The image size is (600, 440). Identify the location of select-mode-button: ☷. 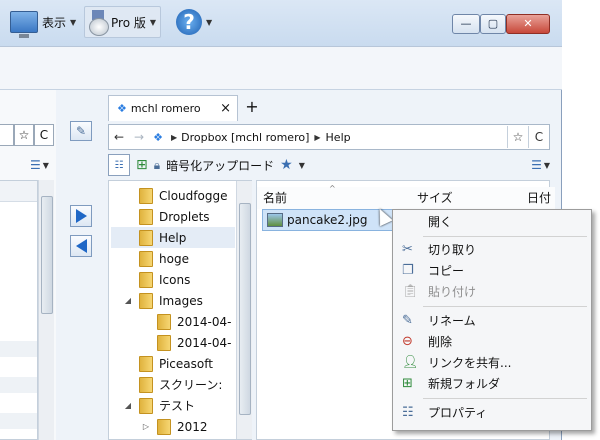
(119, 165).